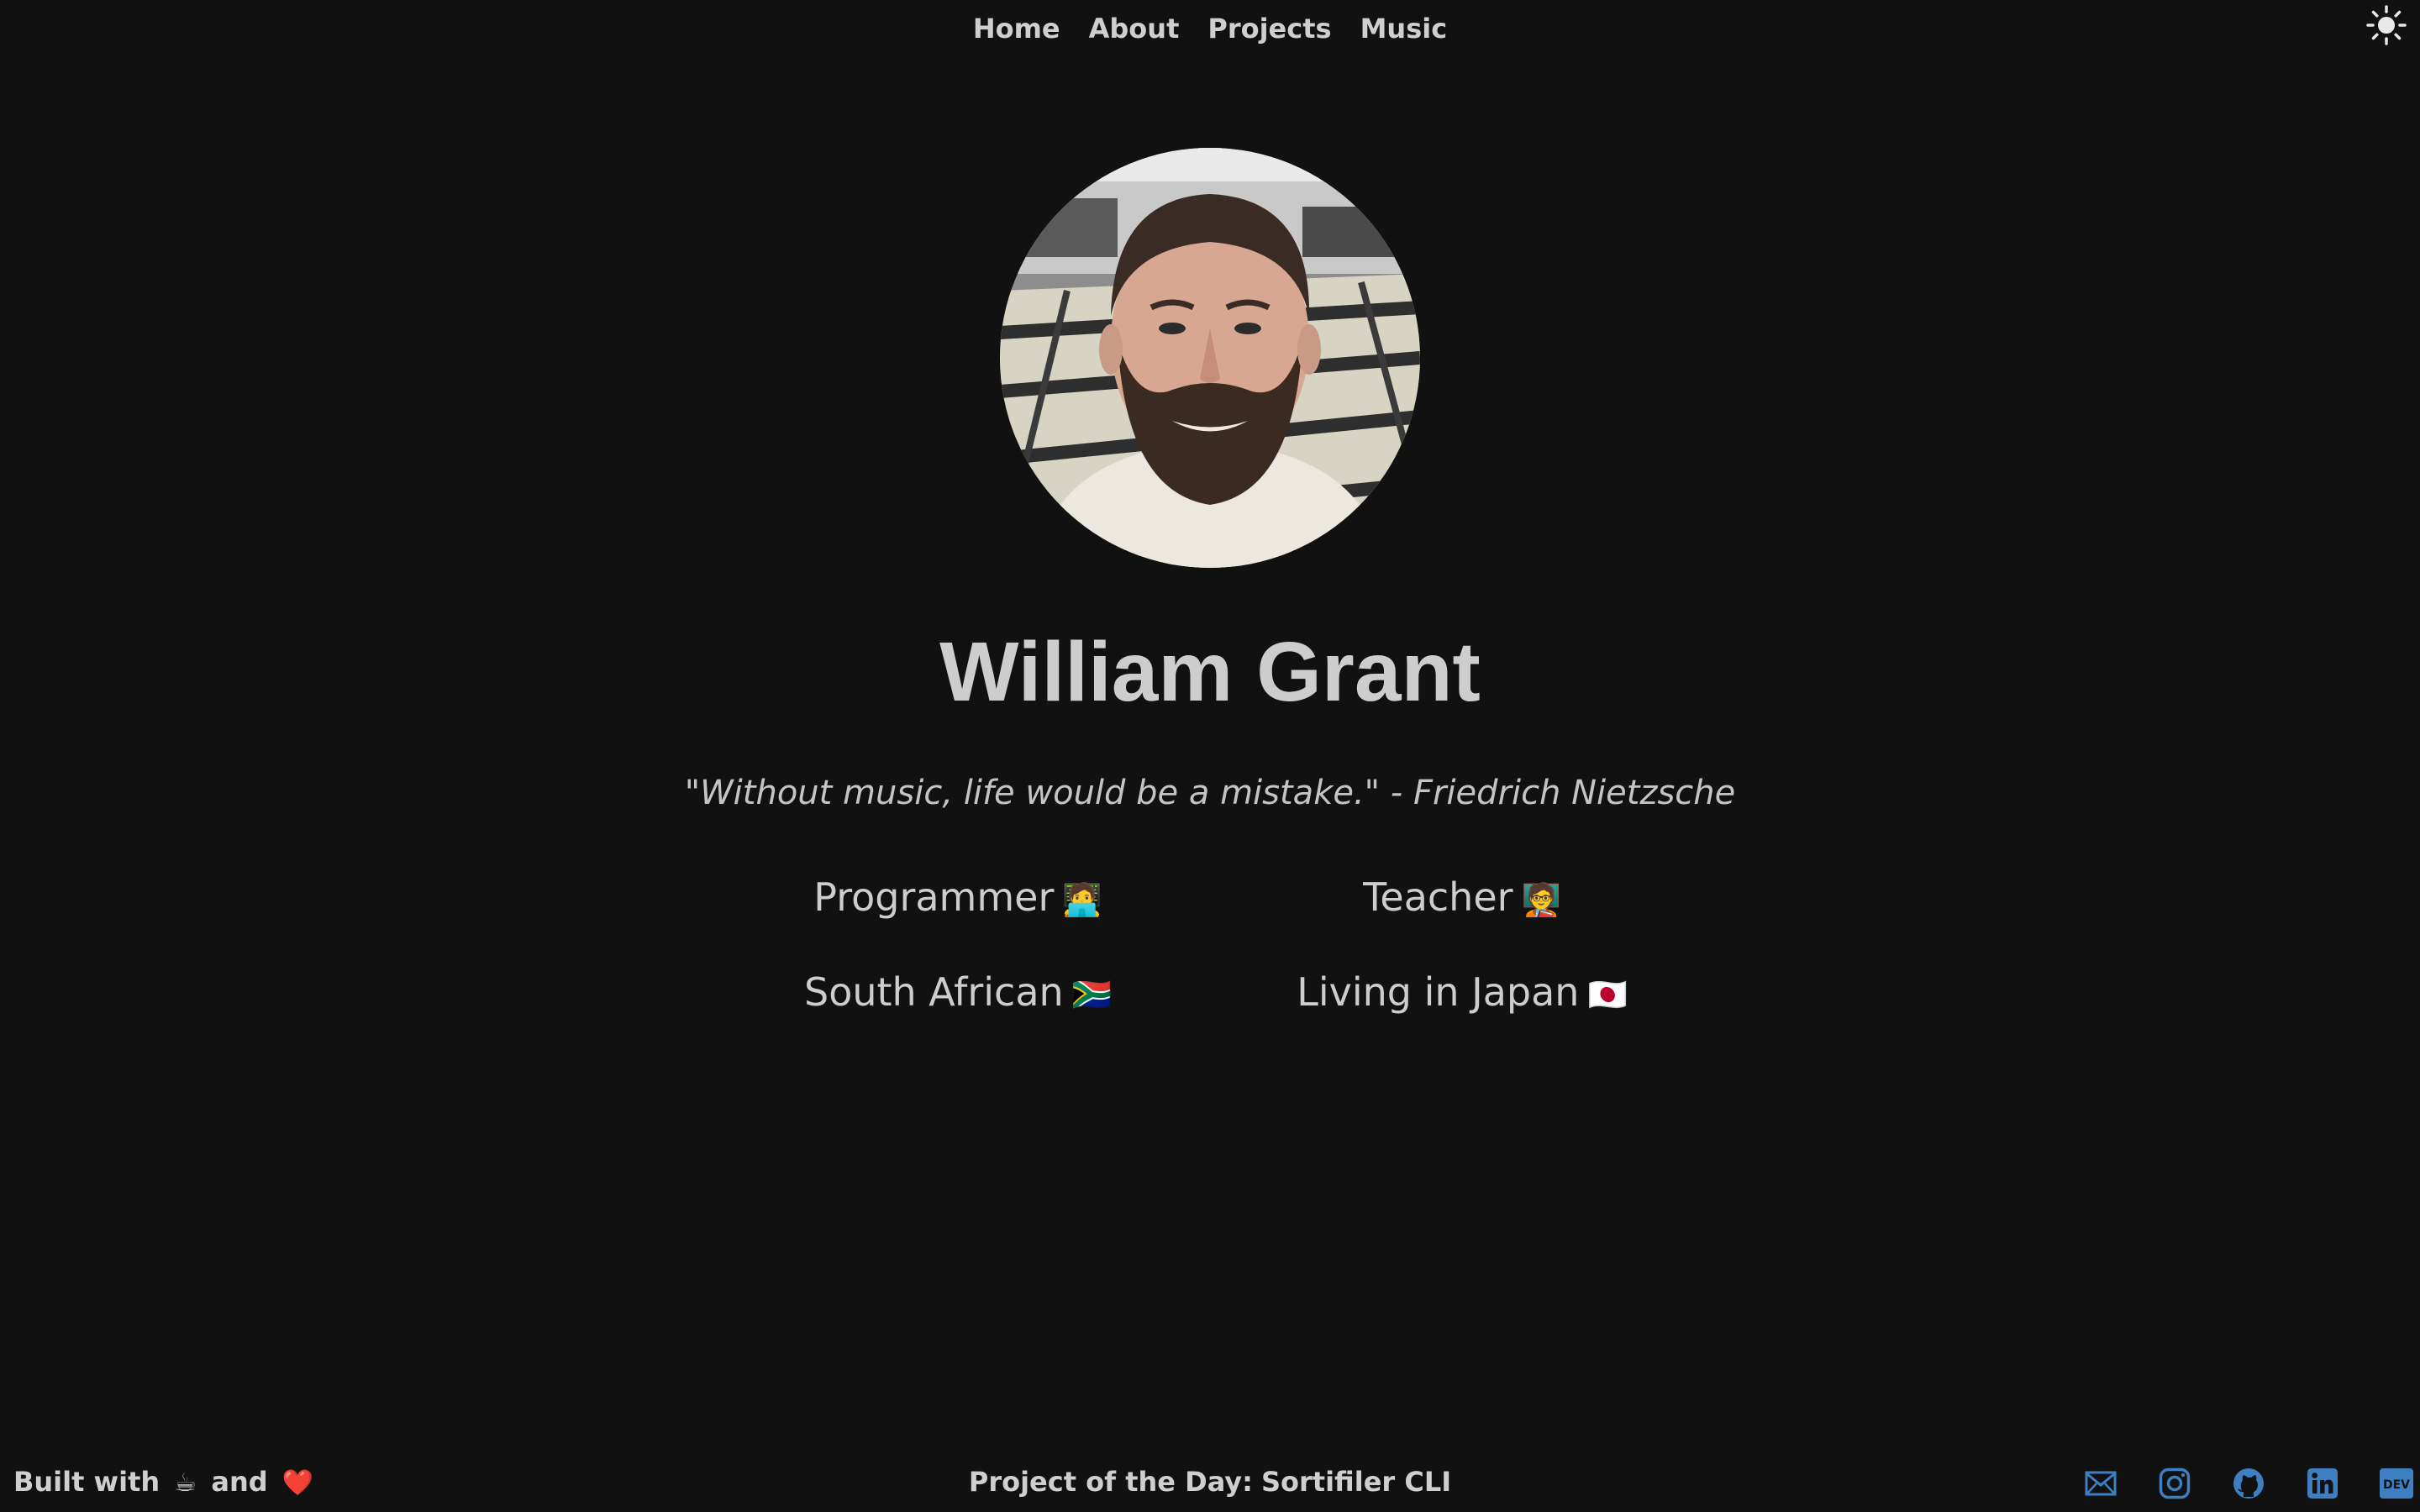  I want to click on nav-about-link: About, so click(1134, 28).